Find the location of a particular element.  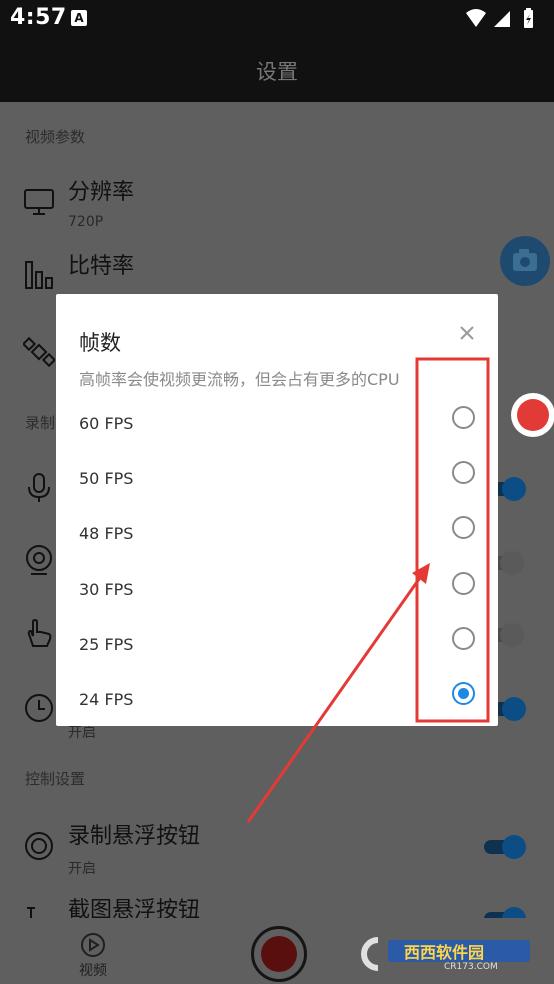

monitor-icon is located at coordinates (39, 202).